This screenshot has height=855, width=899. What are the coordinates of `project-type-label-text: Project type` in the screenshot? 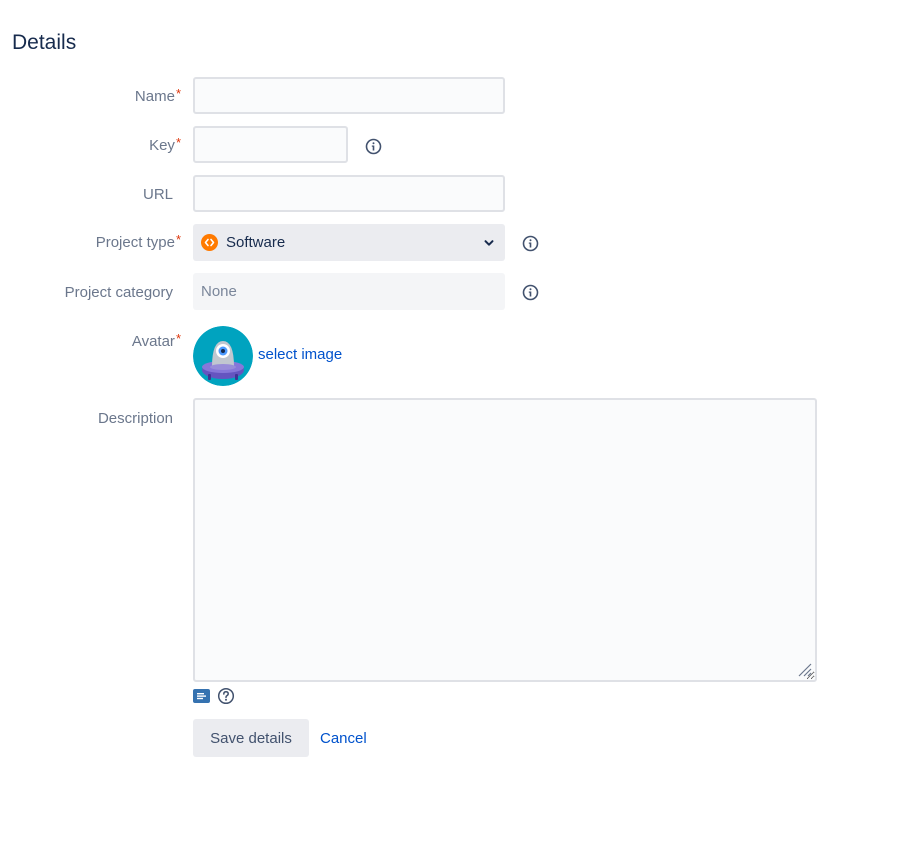 It's located at (135, 242).